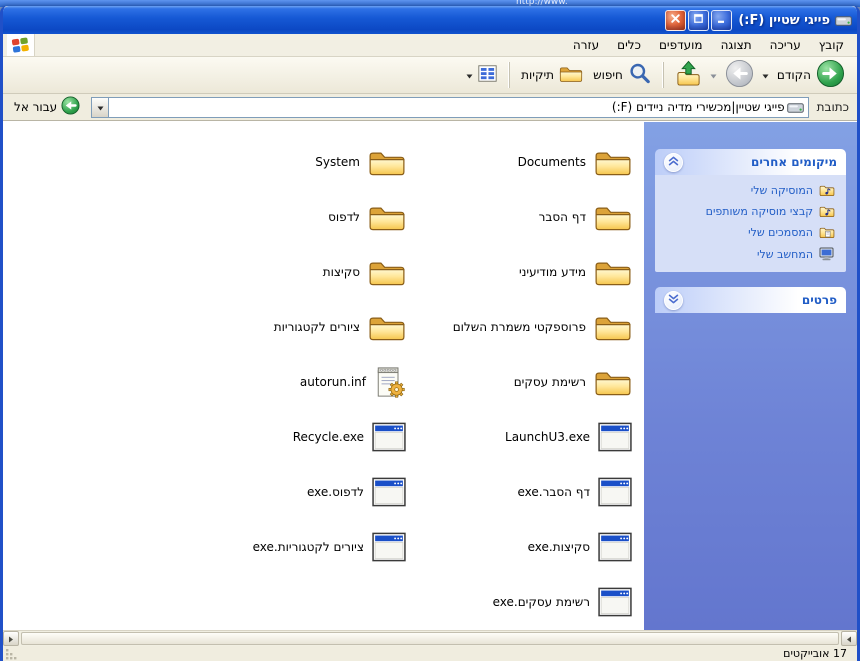 The width and height of the screenshot is (860, 661). Describe the element at coordinates (796, 107) in the screenshot. I see `removable-drive-icon` at that location.